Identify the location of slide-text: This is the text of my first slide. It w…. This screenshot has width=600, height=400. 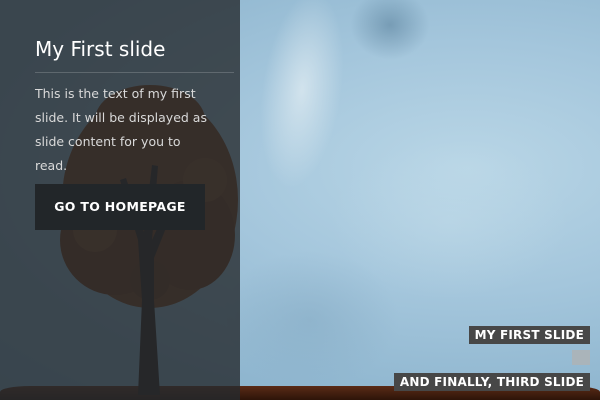
(121, 129).